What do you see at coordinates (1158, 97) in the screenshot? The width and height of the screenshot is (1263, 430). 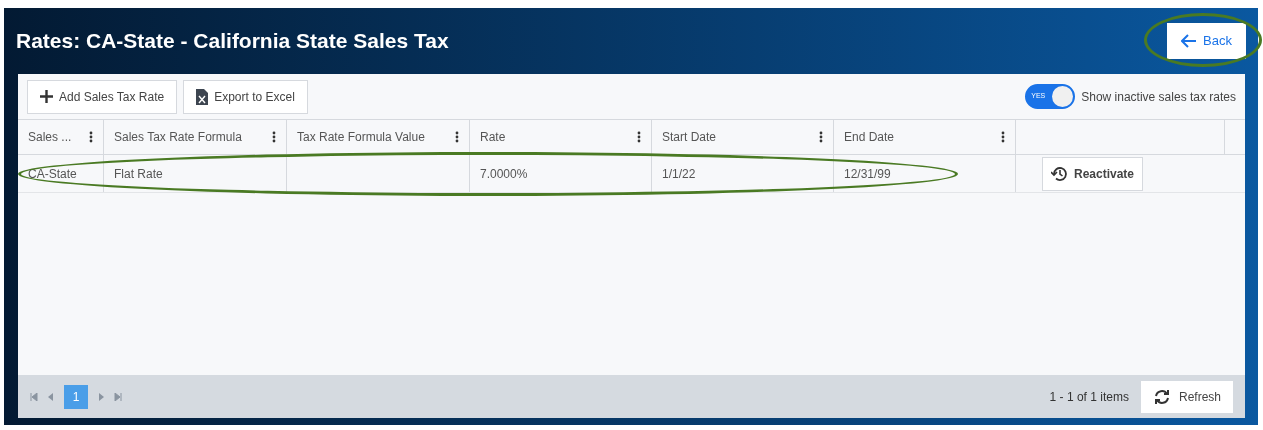 I see `toggle-label: Show inactive sales tax rates` at bounding box center [1158, 97].